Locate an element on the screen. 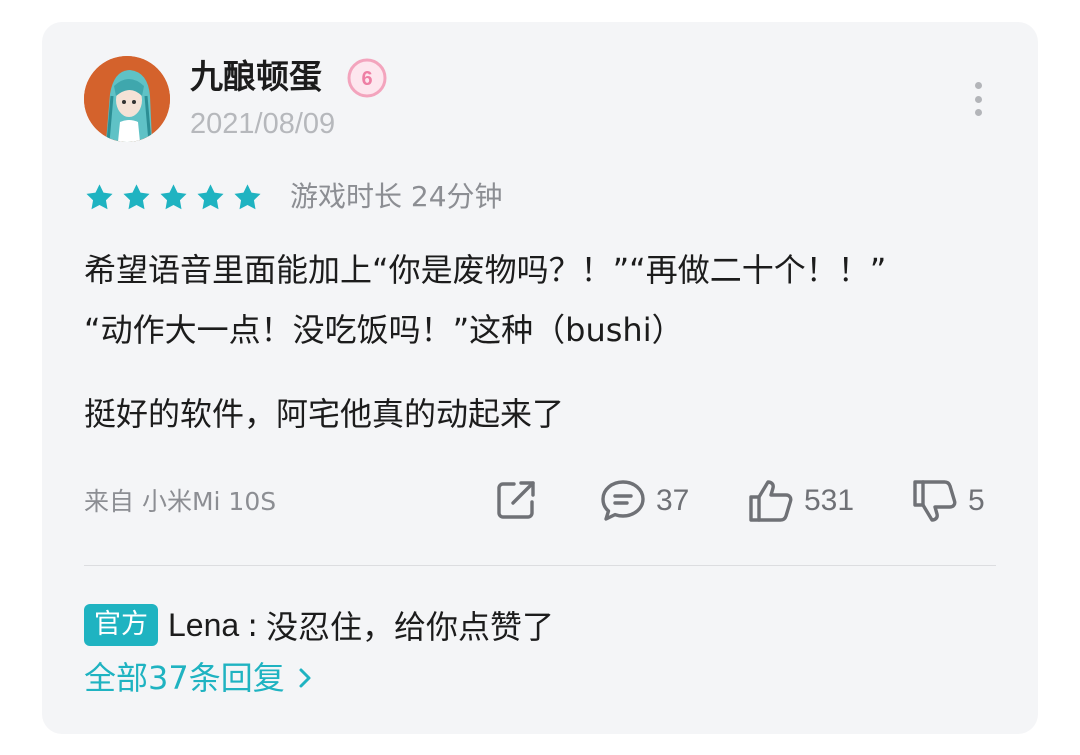 This screenshot has height=755, width=1080. all-replies-link: 全部37条回复 is located at coordinates (198, 678).